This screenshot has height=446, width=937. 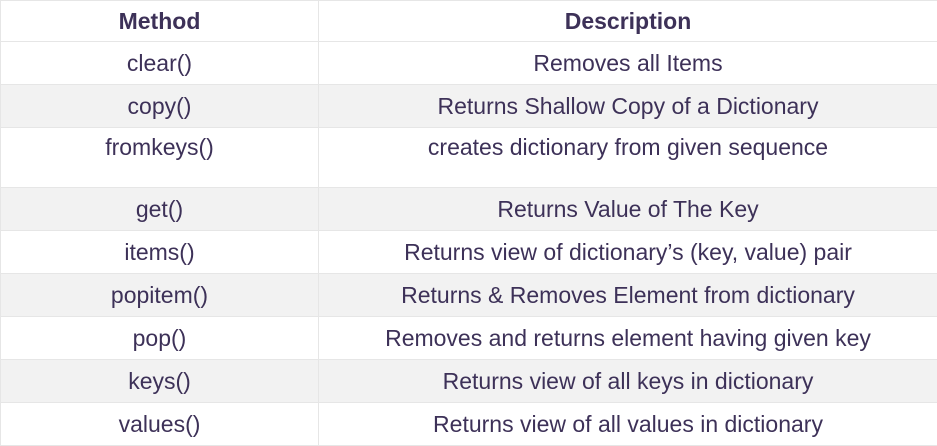 What do you see at coordinates (160, 338) in the screenshot?
I see `method-cell: pop()` at bounding box center [160, 338].